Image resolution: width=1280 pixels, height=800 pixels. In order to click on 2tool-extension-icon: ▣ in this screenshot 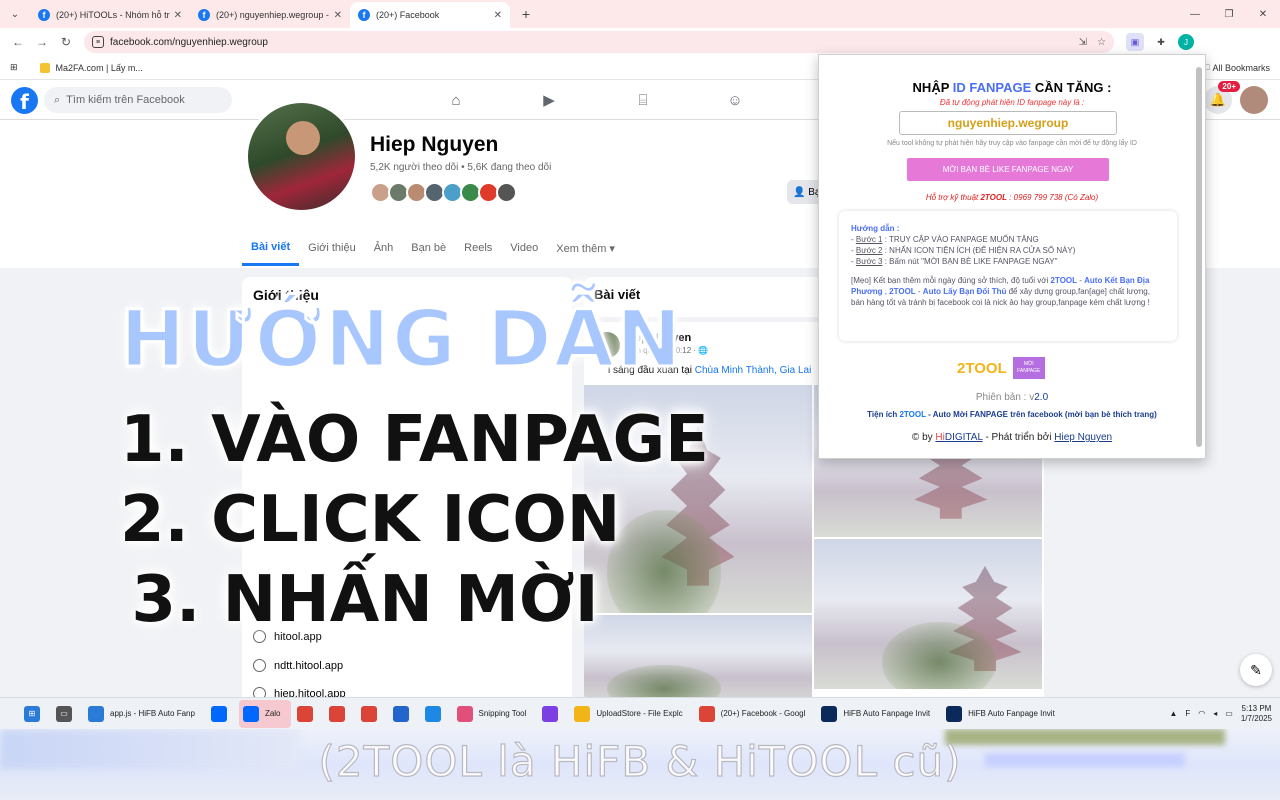, I will do `click(1135, 42)`.